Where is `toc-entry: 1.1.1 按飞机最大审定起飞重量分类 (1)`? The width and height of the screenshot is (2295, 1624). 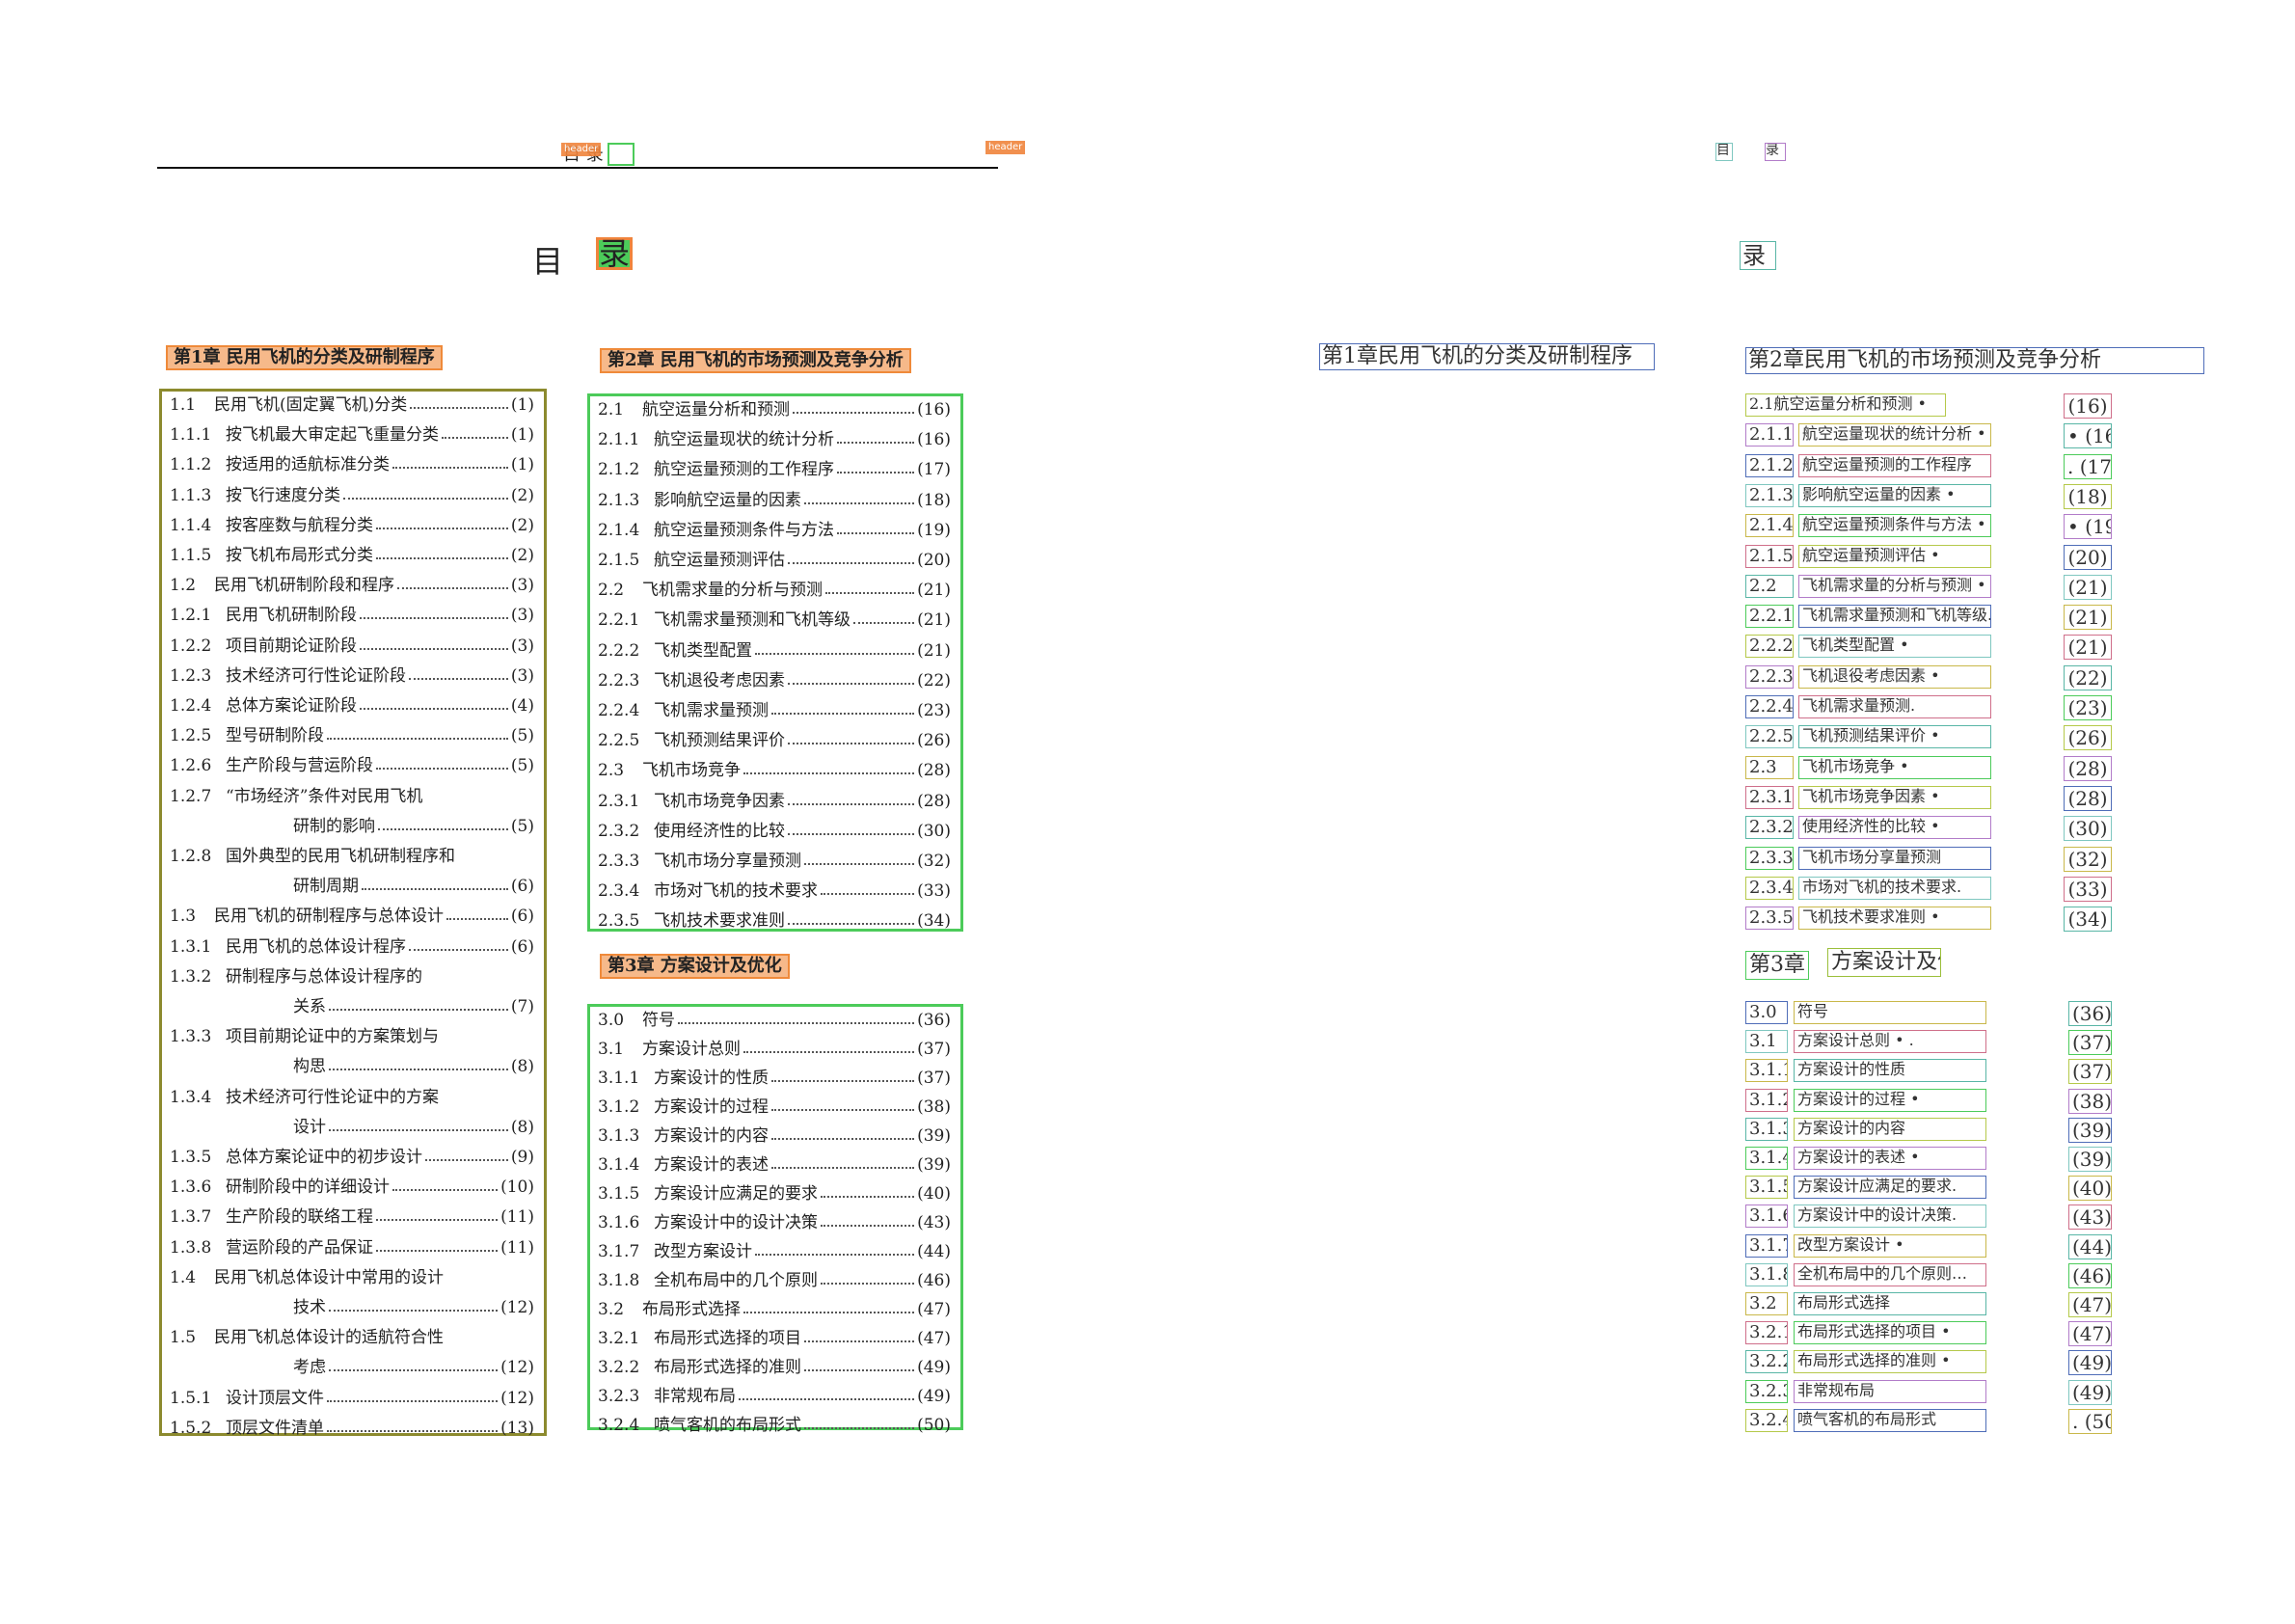 toc-entry: 1.1.1 按飞机最大审定起飞重量分类 (1) is located at coordinates (352, 433).